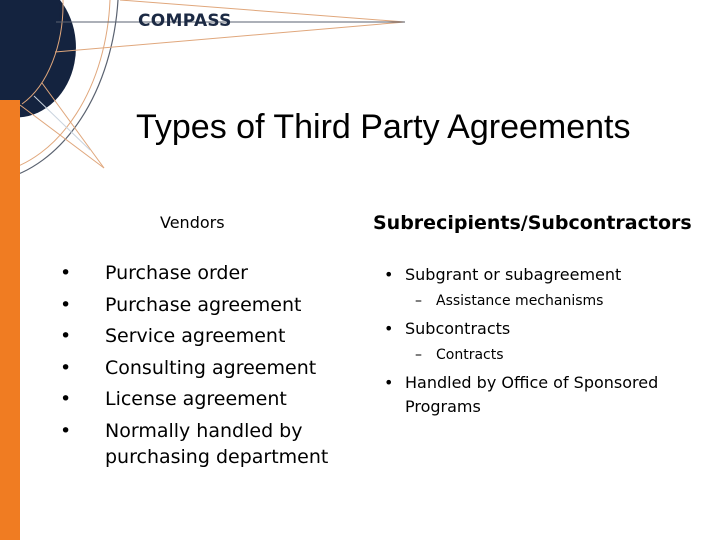  I want to click on vendors-heading: Vendors, so click(192, 222).